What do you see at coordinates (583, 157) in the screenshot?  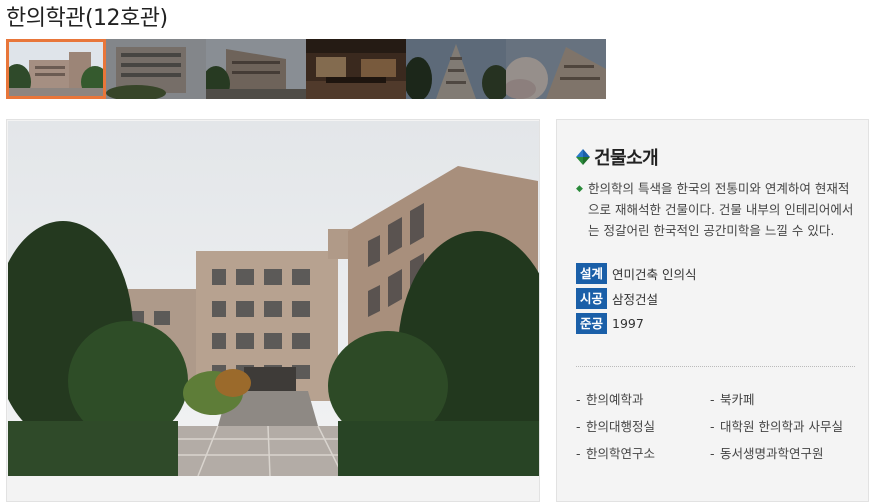 I see `diamond-icon` at bounding box center [583, 157].